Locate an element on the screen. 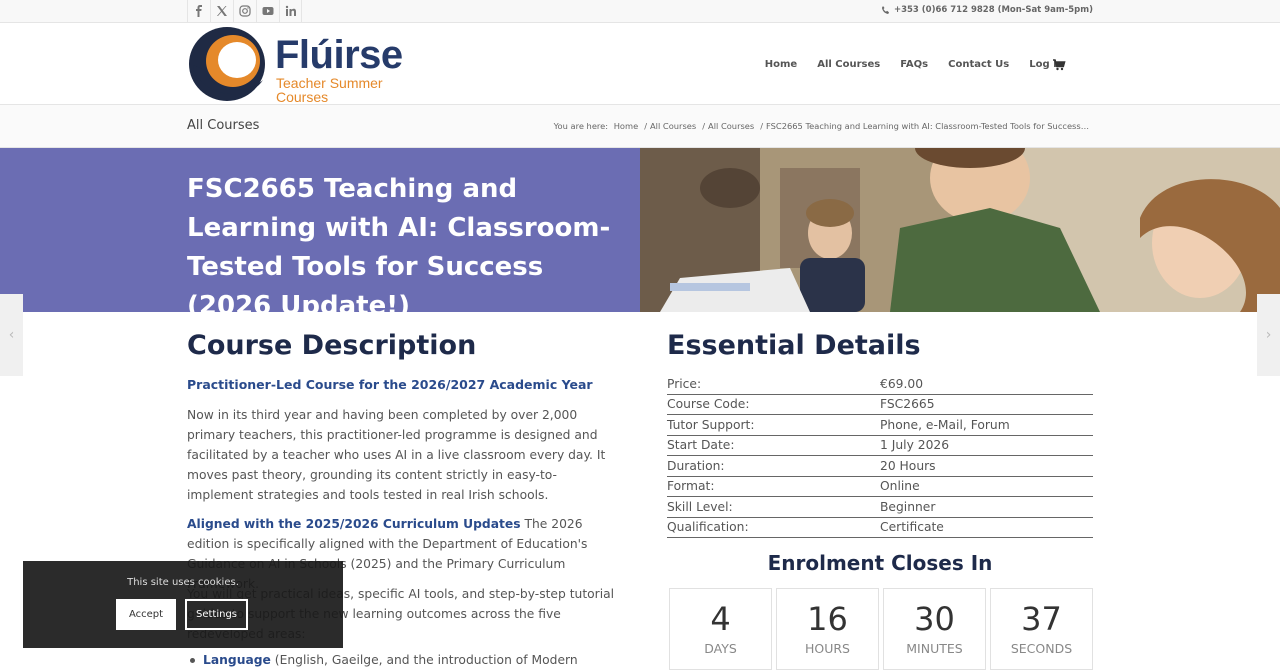 The height and width of the screenshot is (670, 1280). countdown-minutes: 30 MINUTES is located at coordinates (934, 629).